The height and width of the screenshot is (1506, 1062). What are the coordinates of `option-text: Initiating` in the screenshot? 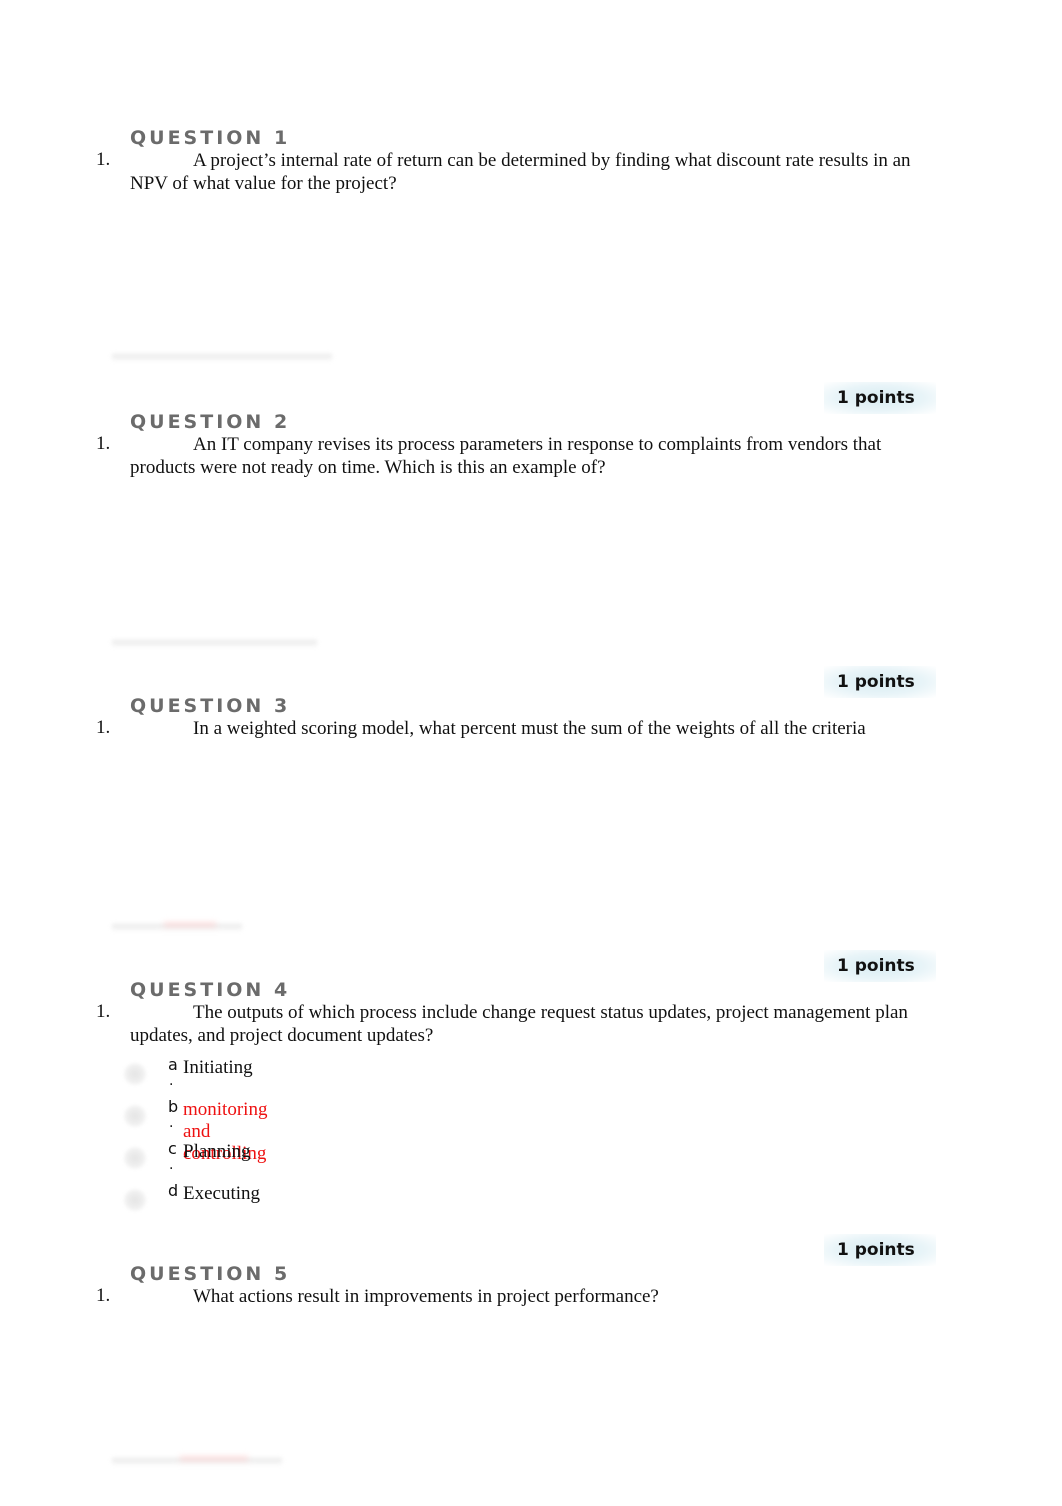 It's located at (218, 1067).